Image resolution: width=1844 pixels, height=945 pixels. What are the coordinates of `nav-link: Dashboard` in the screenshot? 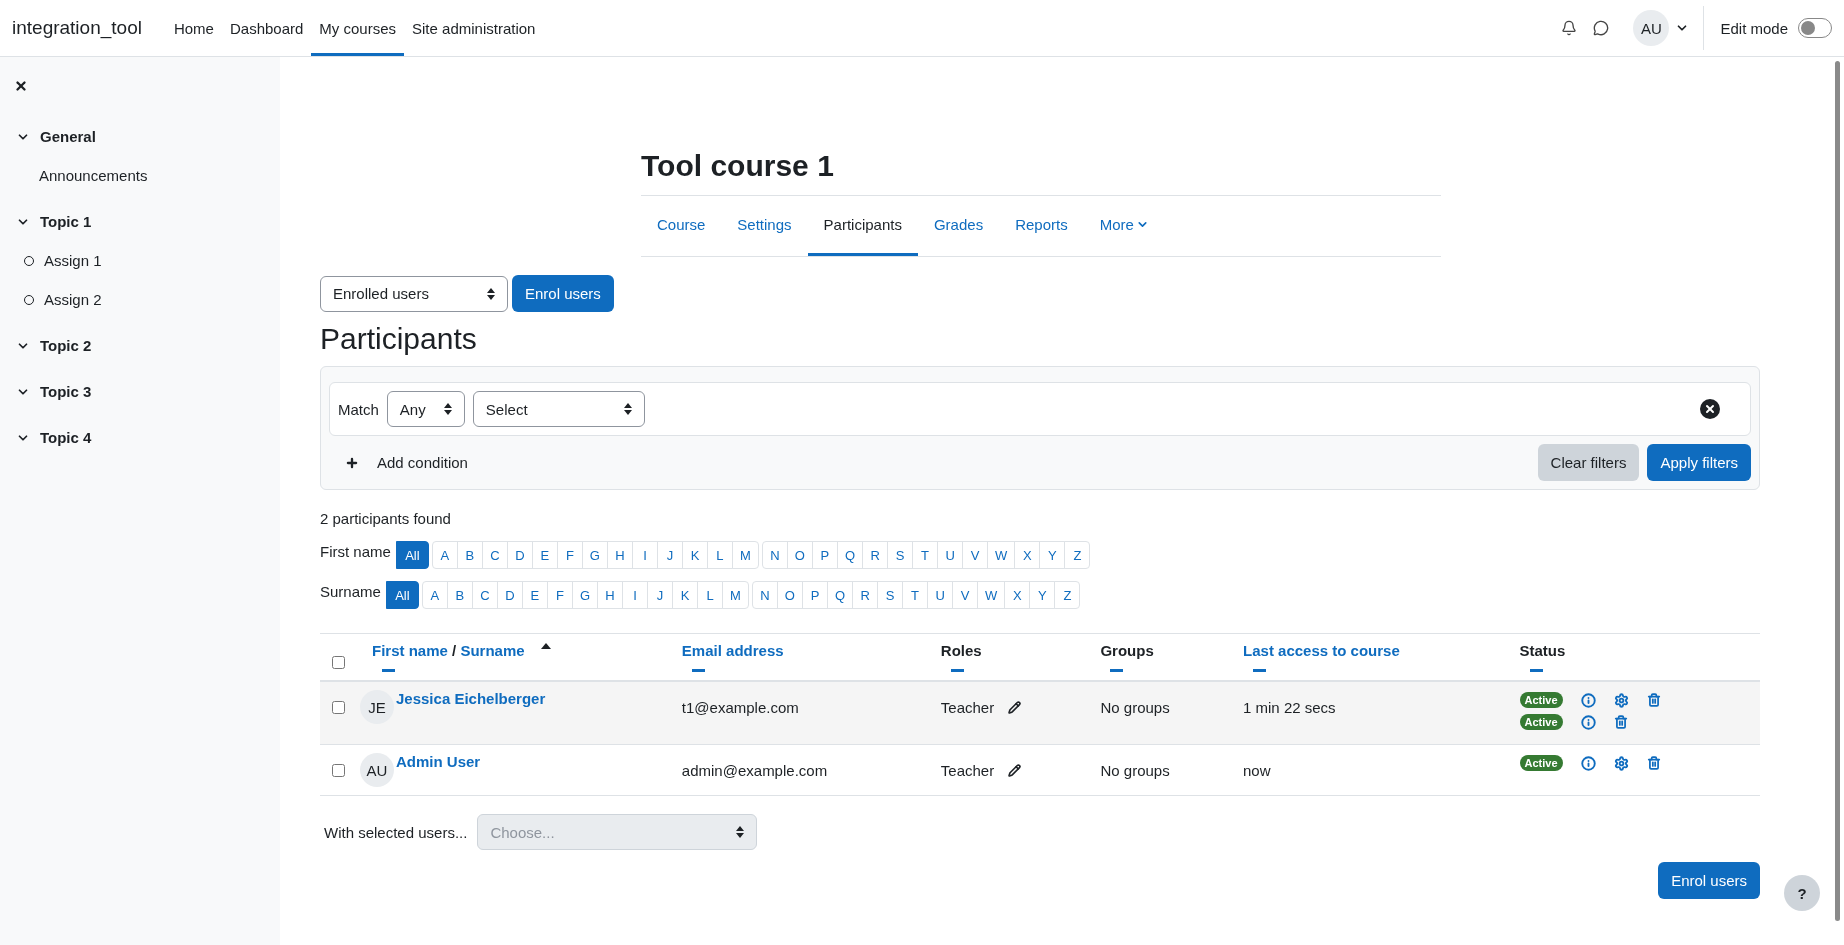 It's located at (266, 28).